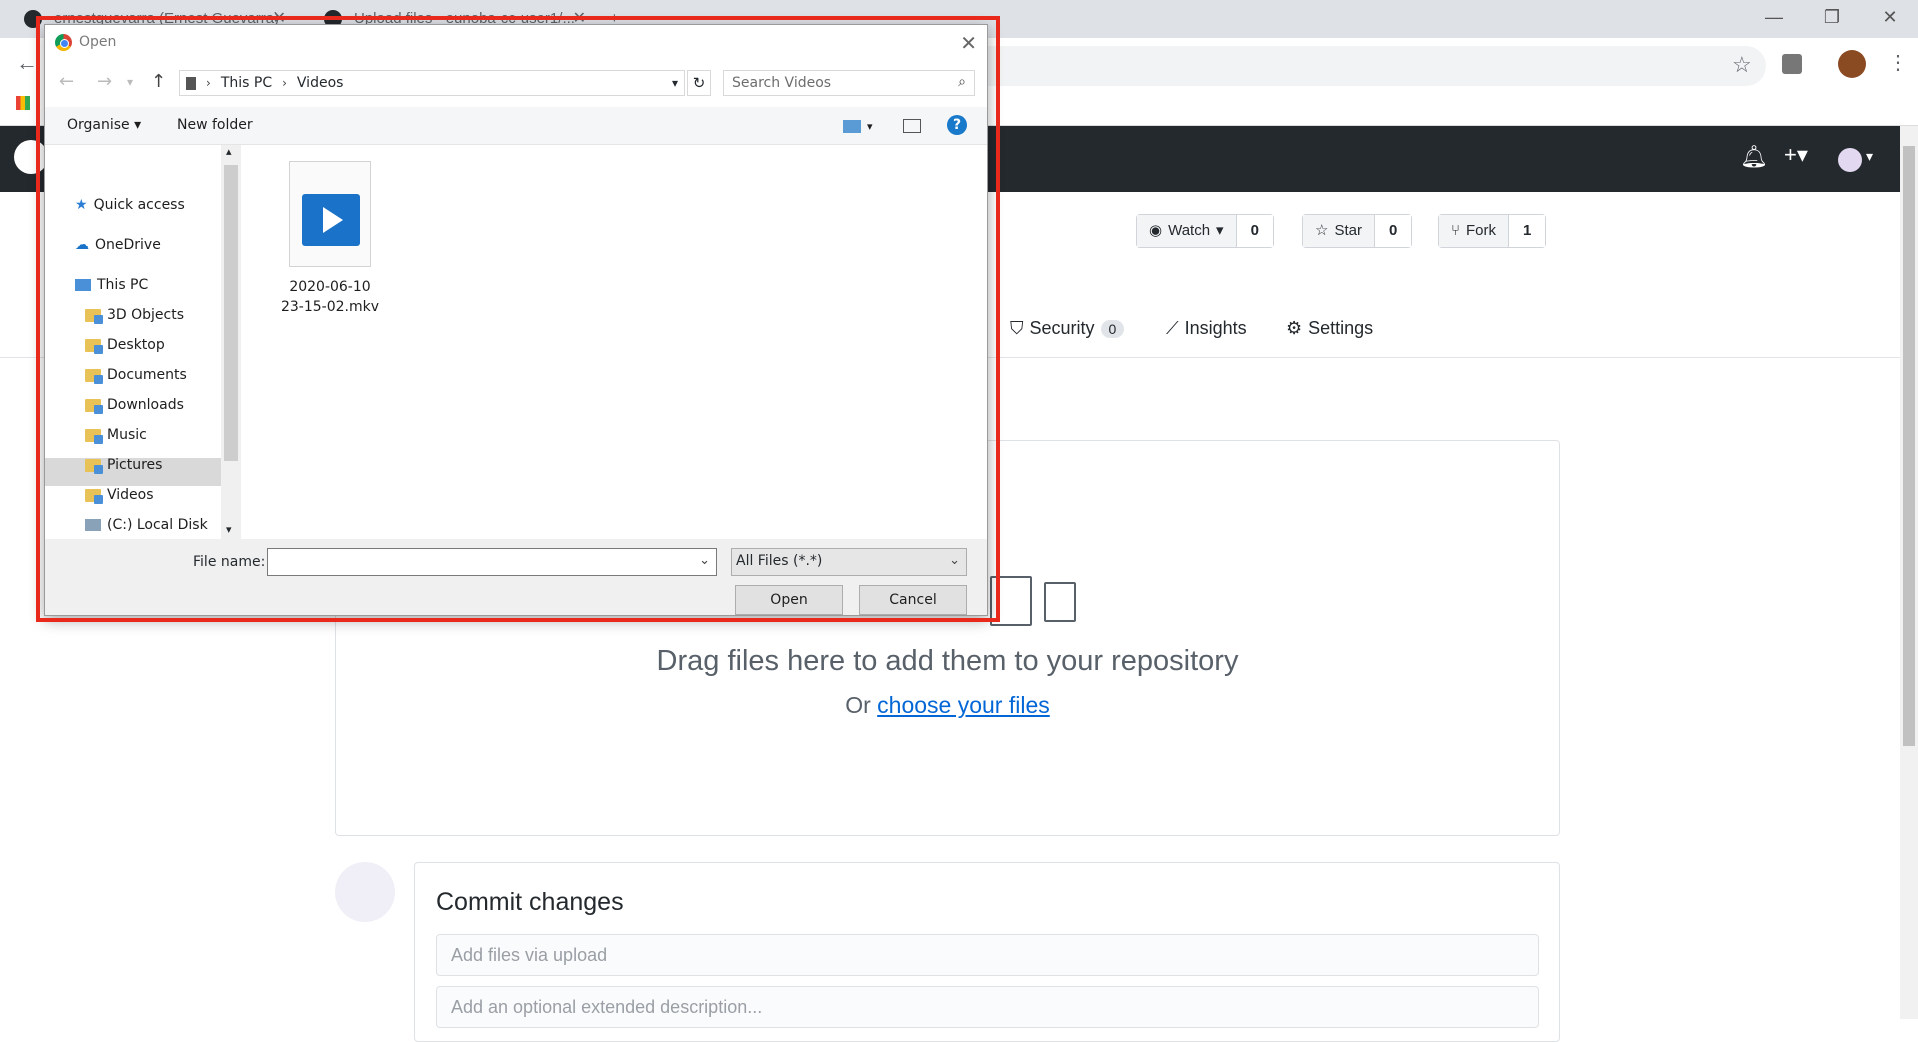 The image size is (1918, 1042). What do you see at coordinates (1393, 231) in the screenshot?
I see `star-count: 0` at bounding box center [1393, 231].